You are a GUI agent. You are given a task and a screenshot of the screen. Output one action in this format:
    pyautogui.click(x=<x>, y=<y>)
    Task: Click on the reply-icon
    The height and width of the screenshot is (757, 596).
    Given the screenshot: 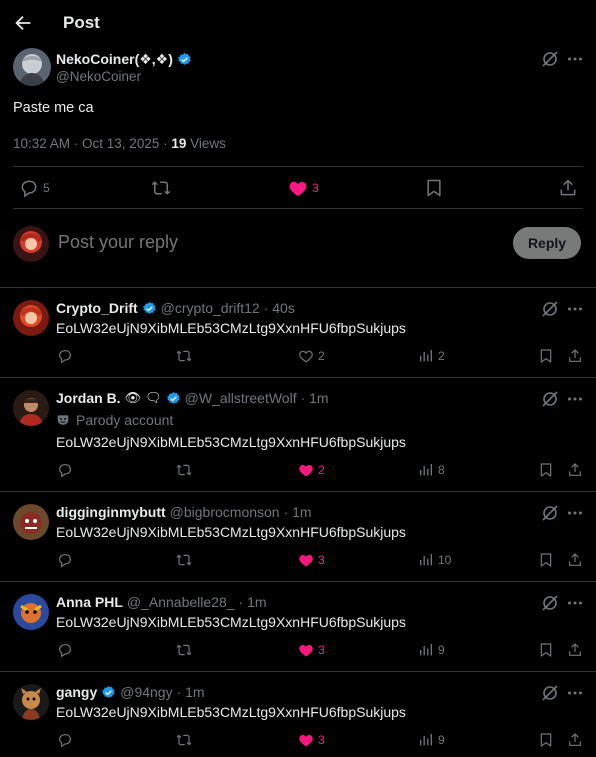 What is the action you would take?
    pyautogui.click(x=29, y=189)
    